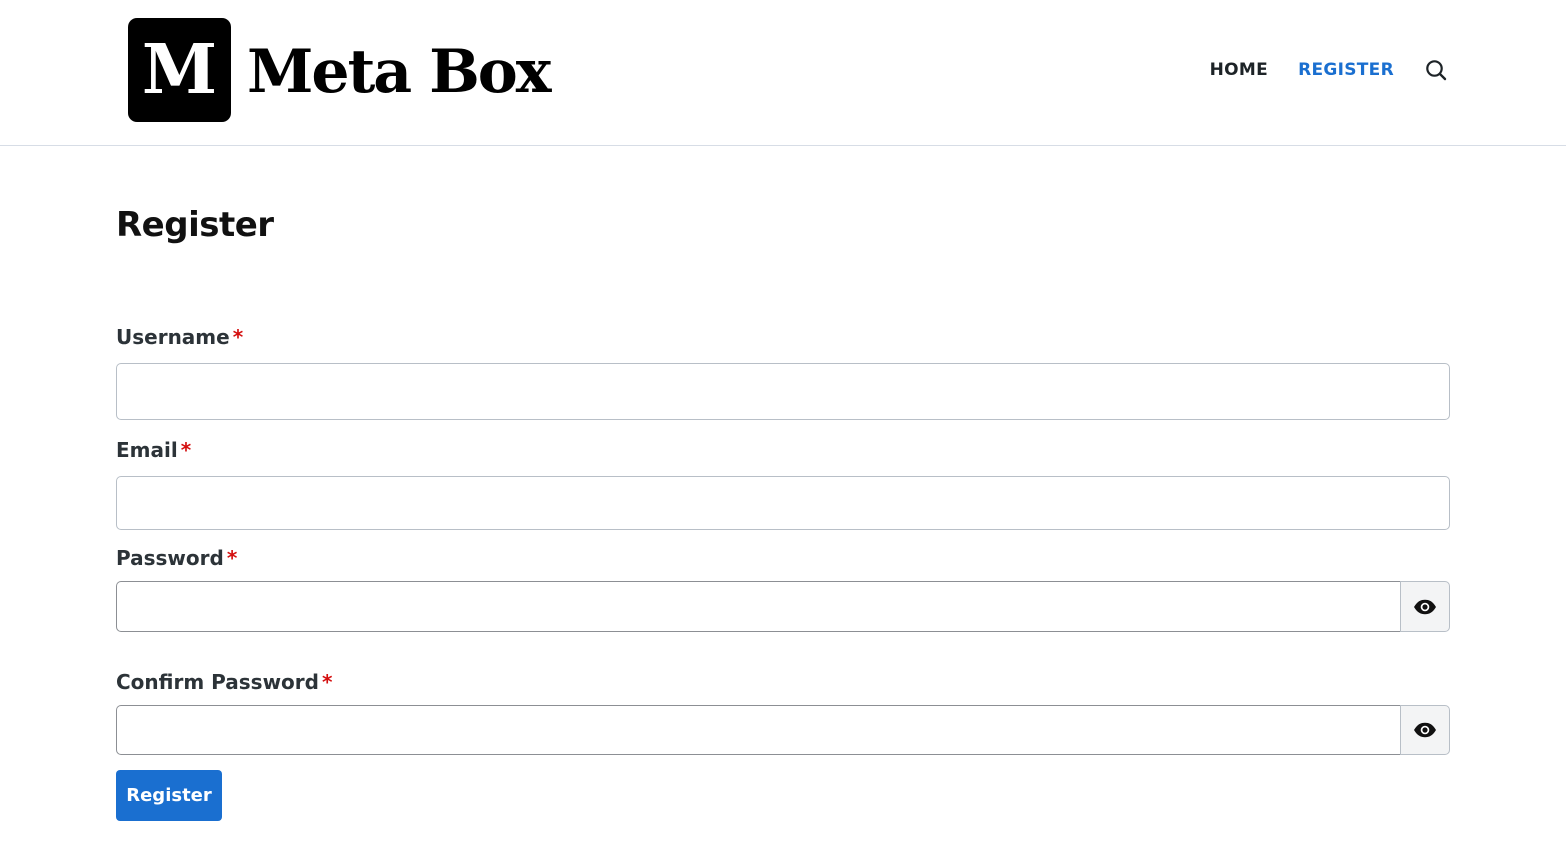 This screenshot has height=857, width=1566. What do you see at coordinates (783, 503) in the screenshot?
I see `email-input` at bounding box center [783, 503].